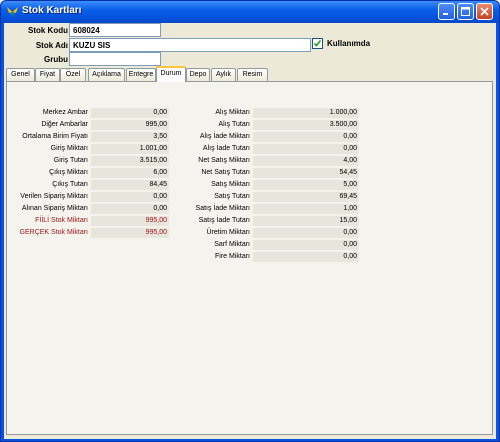 The width and height of the screenshot is (500, 442). I want to click on tab-genel: Genel, so click(20, 74).